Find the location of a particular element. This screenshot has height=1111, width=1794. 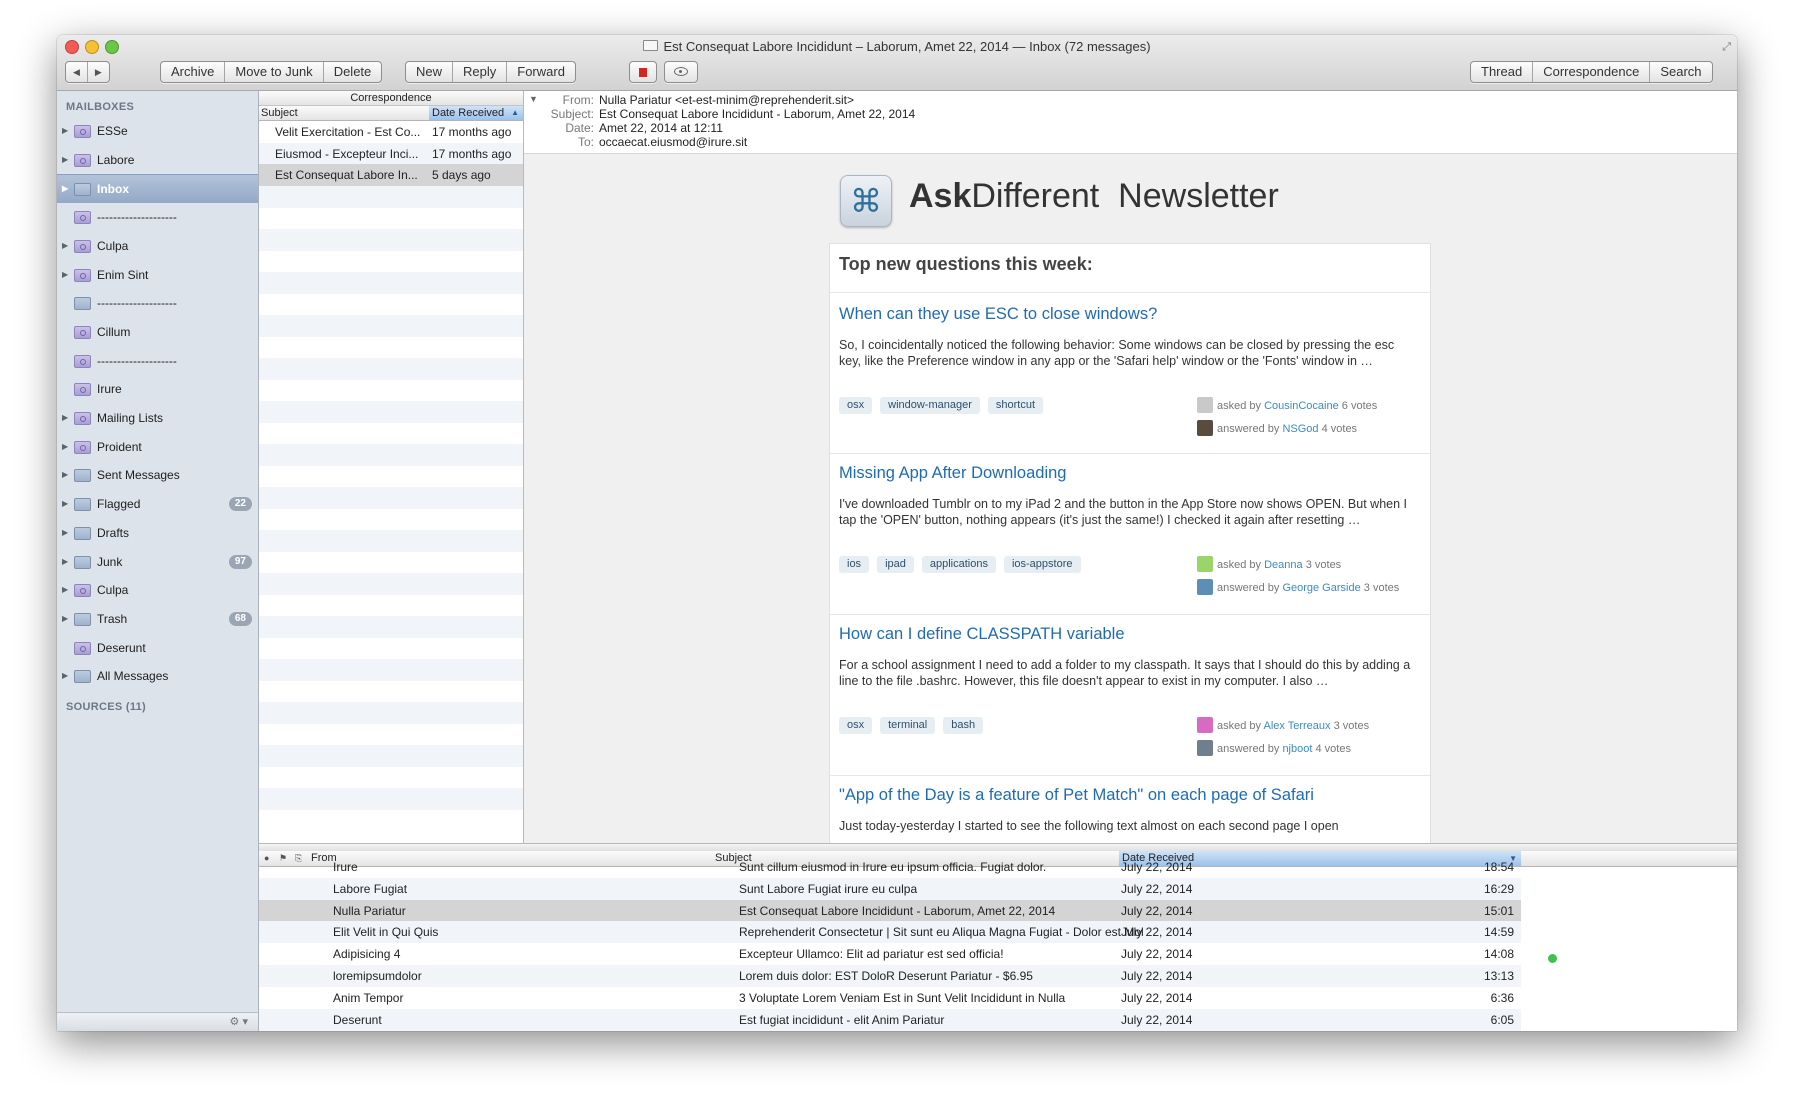

smart-mailbox-icon is located at coordinates (82, 332).